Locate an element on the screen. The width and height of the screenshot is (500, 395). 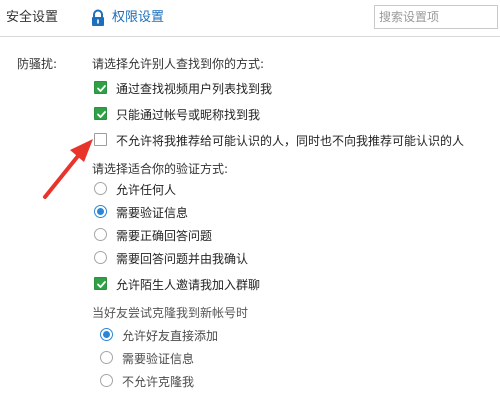
verify-option-label: 需要正确回答问题 is located at coordinates (164, 236).